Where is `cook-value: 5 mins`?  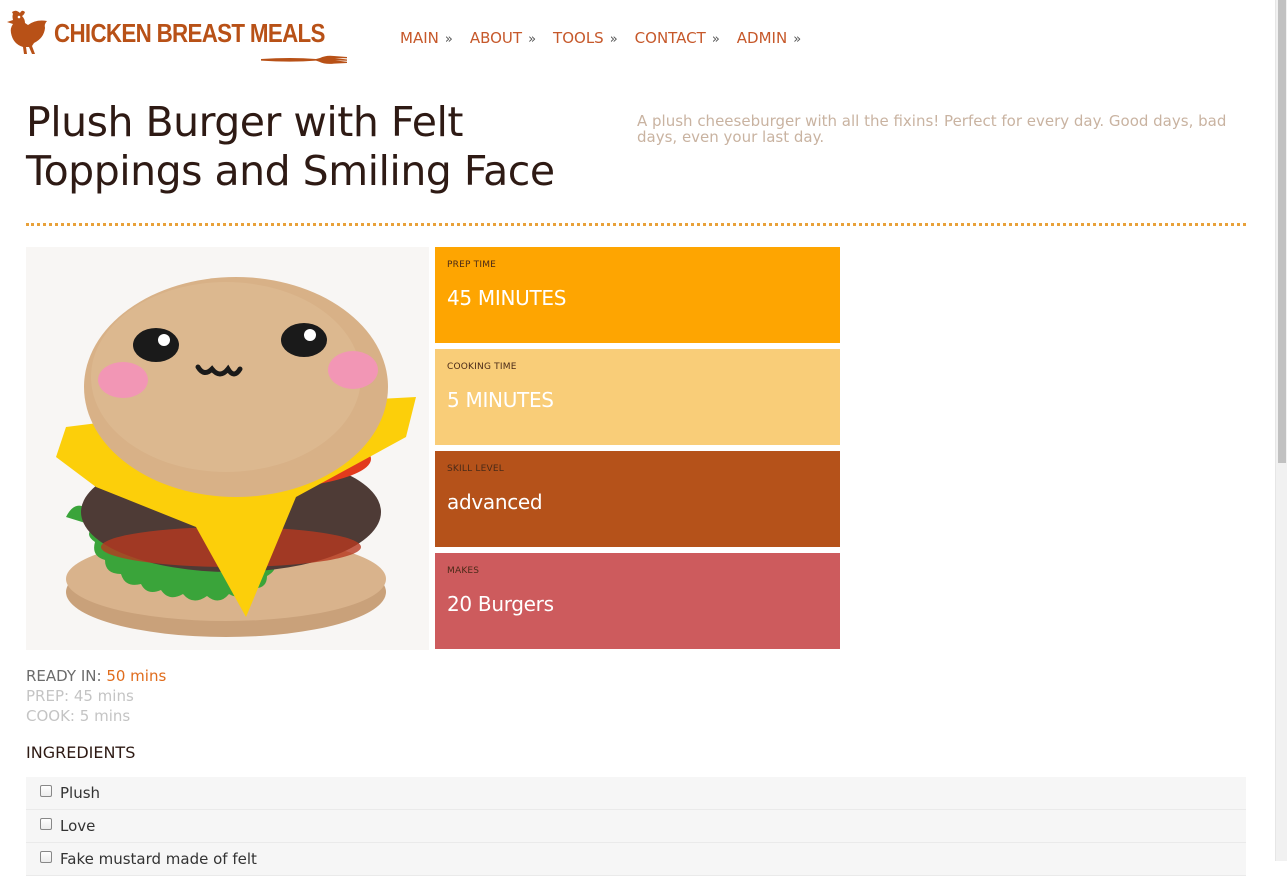
cook-value: 5 mins is located at coordinates (105, 716).